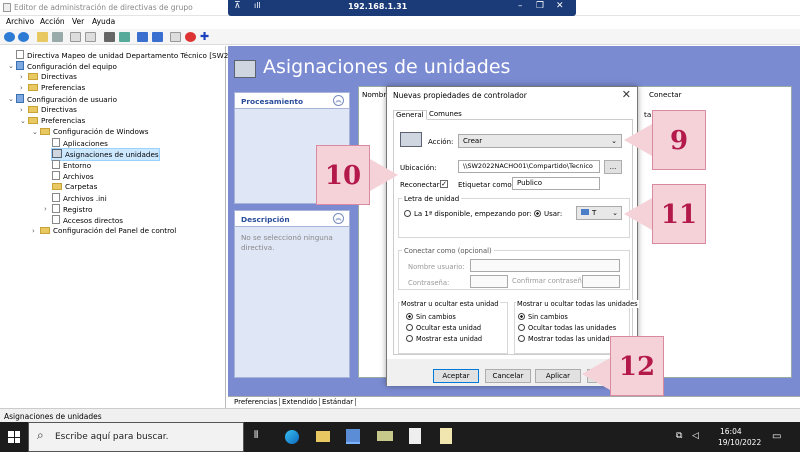  What do you see at coordinates (529, 166) in the screenshot?
I see `location-input: \\SW2022NACHO01\Compartido\Tecnico` at bounding box center [529, 166].